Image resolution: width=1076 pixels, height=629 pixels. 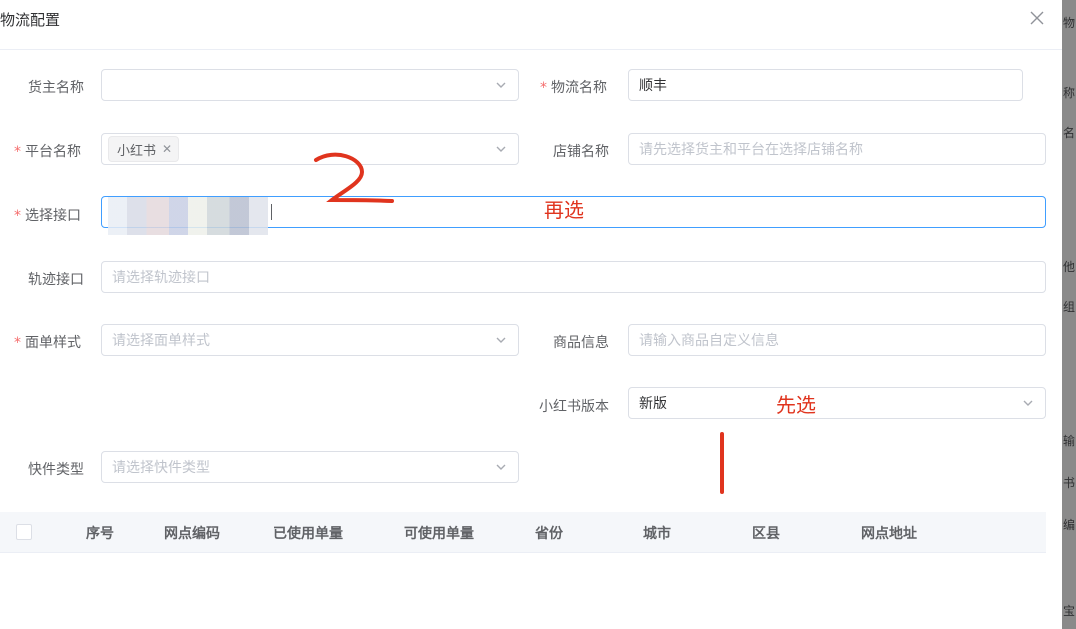 What do you see at coordinates (657, 534) in the screenshot?
I see `col-city: 城市` at bounding box center [657, 534].